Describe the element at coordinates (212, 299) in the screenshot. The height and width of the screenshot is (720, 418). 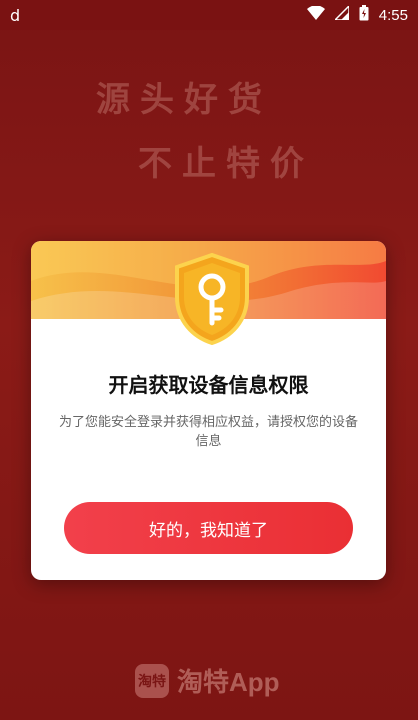
I see `shield-key-icon` at that location.